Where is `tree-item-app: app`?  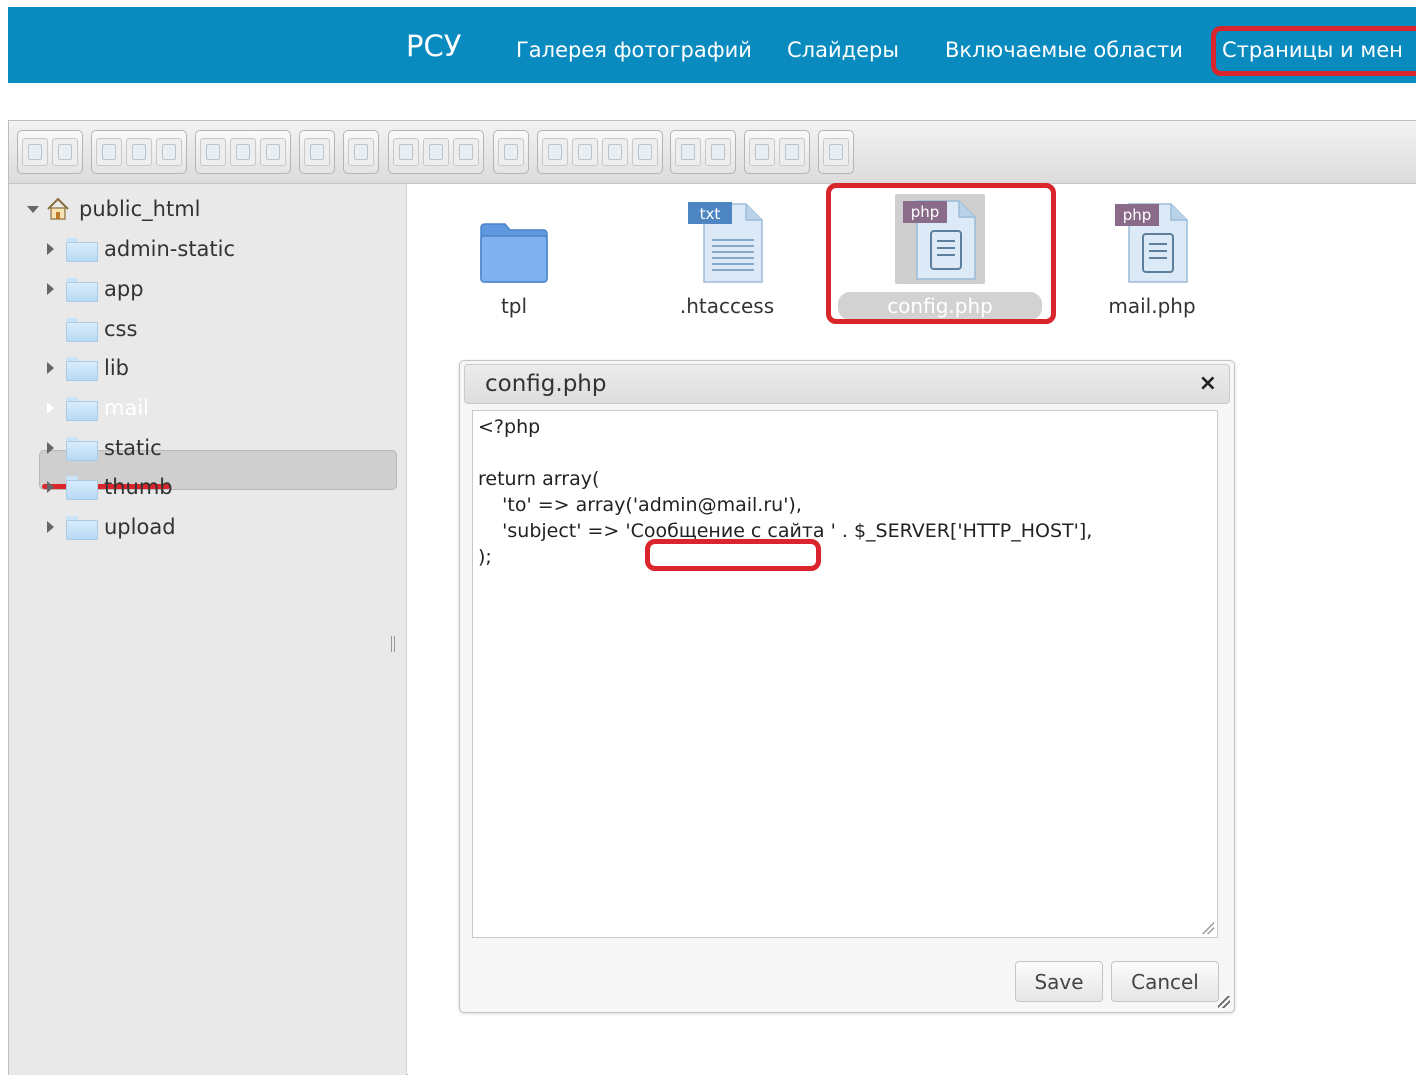
tree-item-app: app is located at coordinates (95, 289).